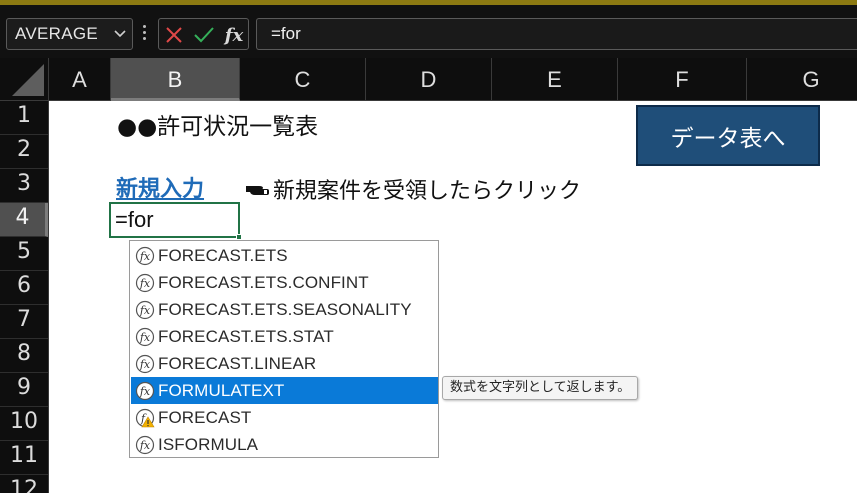 The width and height of the screenshot is (857, 493). I want to click on formula-input: =for, so click(556, 34).